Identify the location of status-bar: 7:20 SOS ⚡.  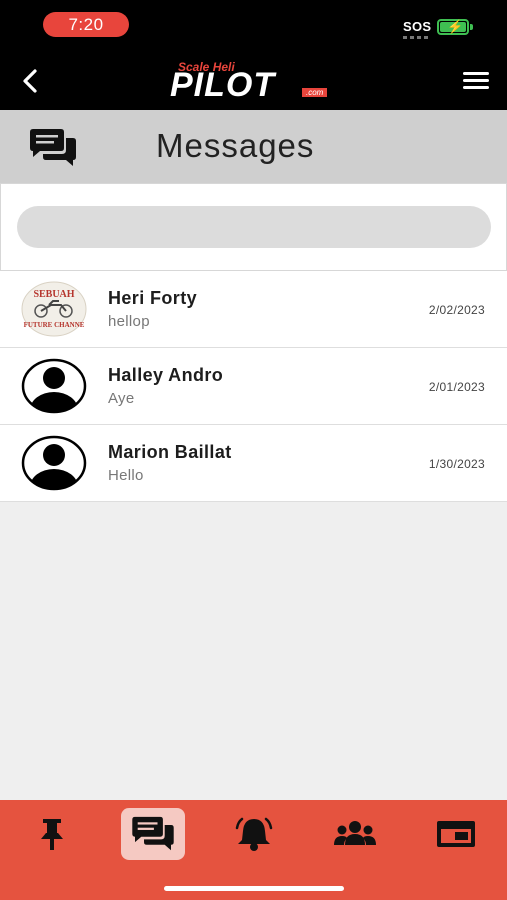
(253, 26).